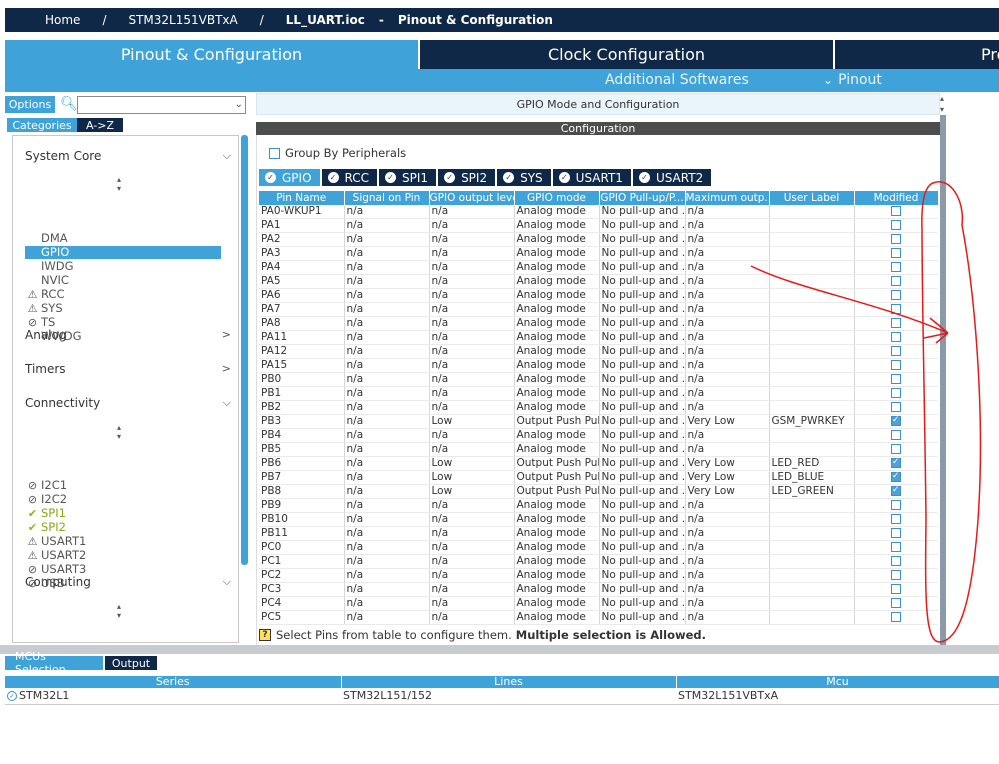 The width and height of the screenshot is (999, 764). I want to click on tab-project-manager: Pro, so click(917, 54).